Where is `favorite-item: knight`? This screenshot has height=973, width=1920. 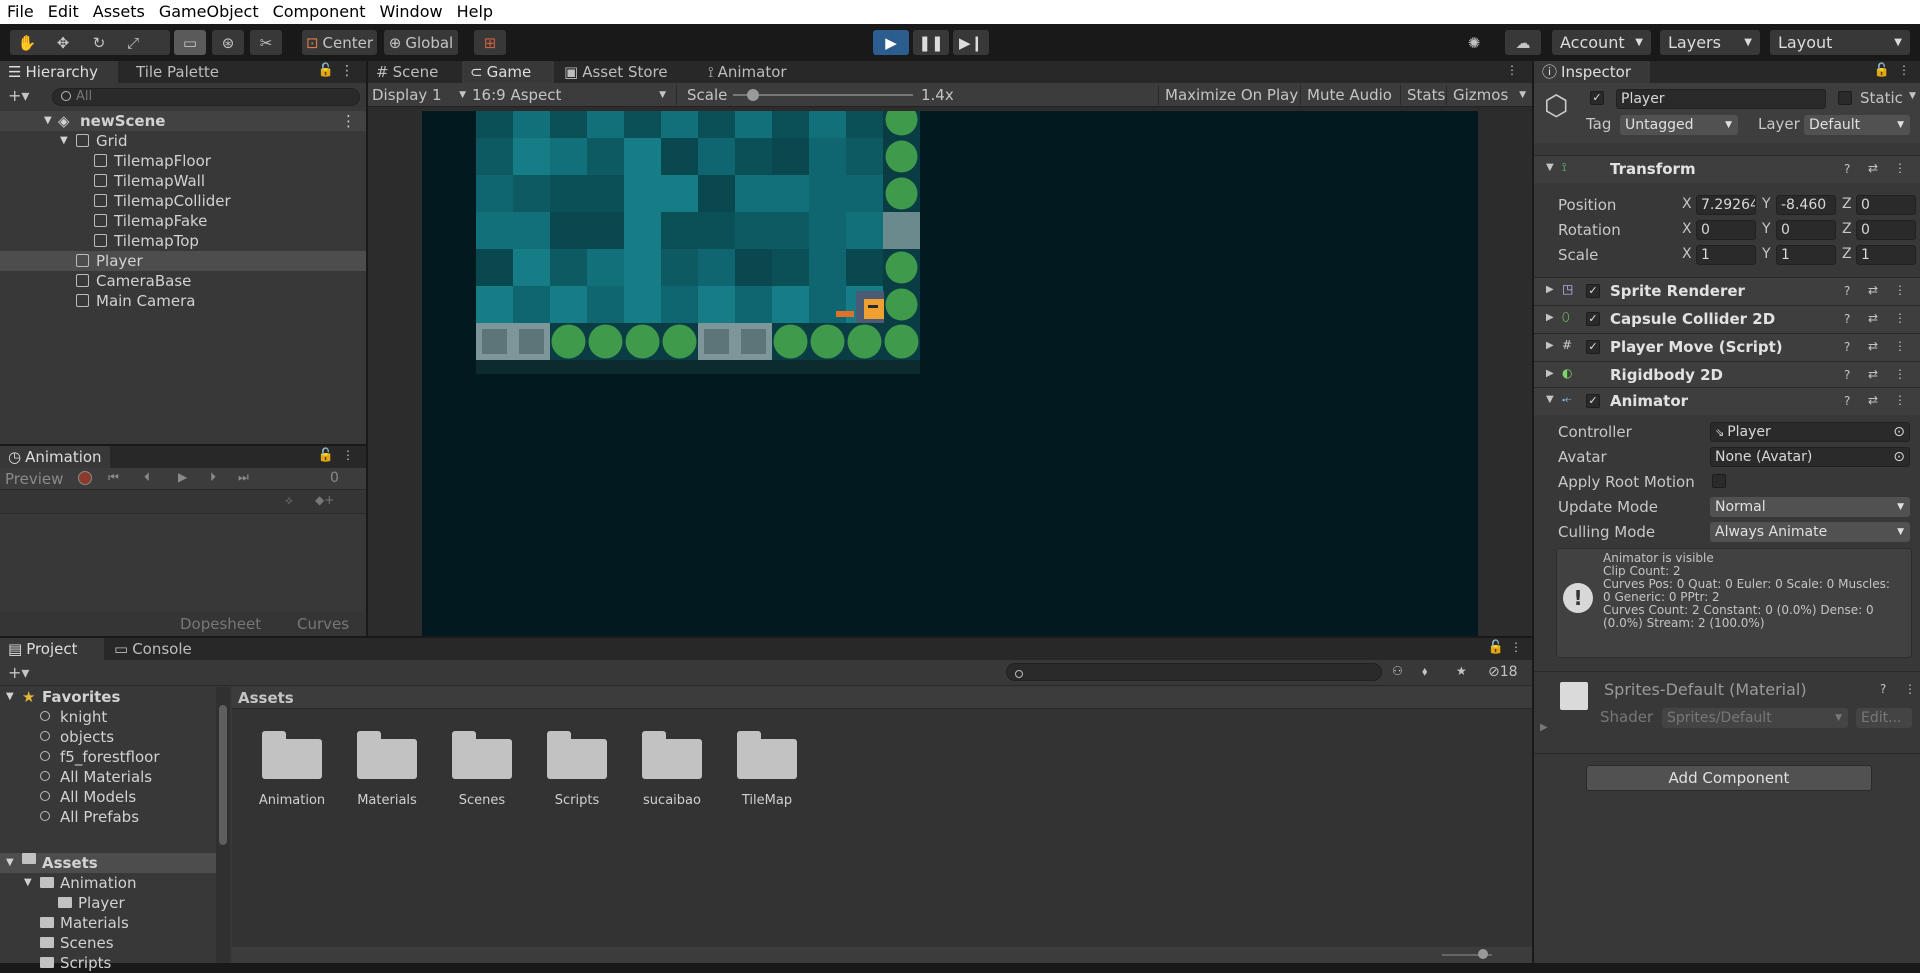
favorite-item: knight is located at coordinates (115, 717).